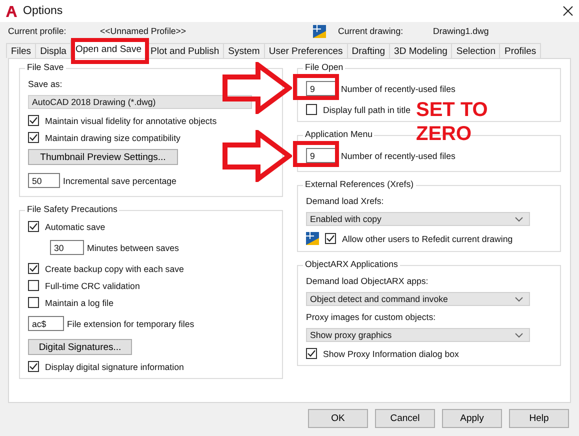 This screenshot has height=436, width=579. What do you see at coordinates (539, 418) in the screenshot?
I see `dialog-button: Help` at bounding box center [539, 418].